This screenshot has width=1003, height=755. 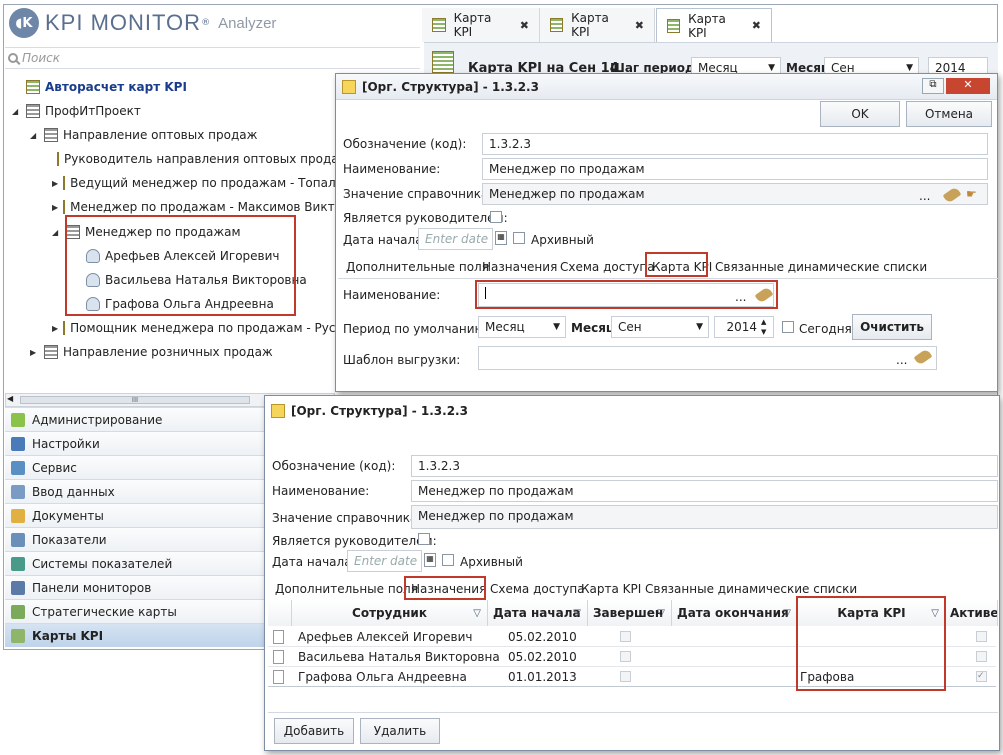 What do you see at coordinates (788, 327) in the screenshot?
I see `today-checkbox` at bounding box center [788, 327].